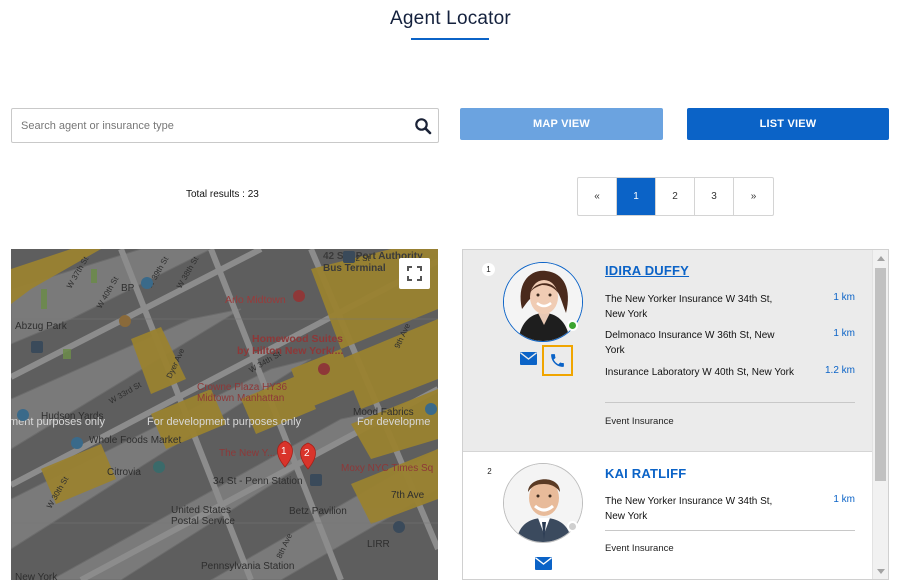  Describe the element at coordinates (597, 196) in the screenshot. I see `pagination-prev: «` at that location.